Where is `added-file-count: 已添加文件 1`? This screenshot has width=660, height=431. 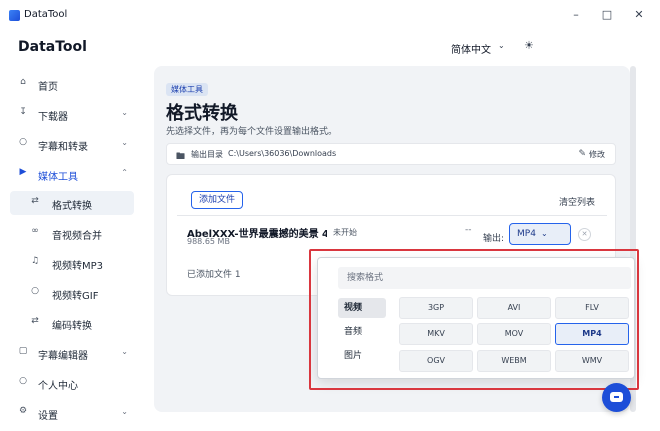
added-file-count: 已添加文件 1 is located at coordinates (214, 275).